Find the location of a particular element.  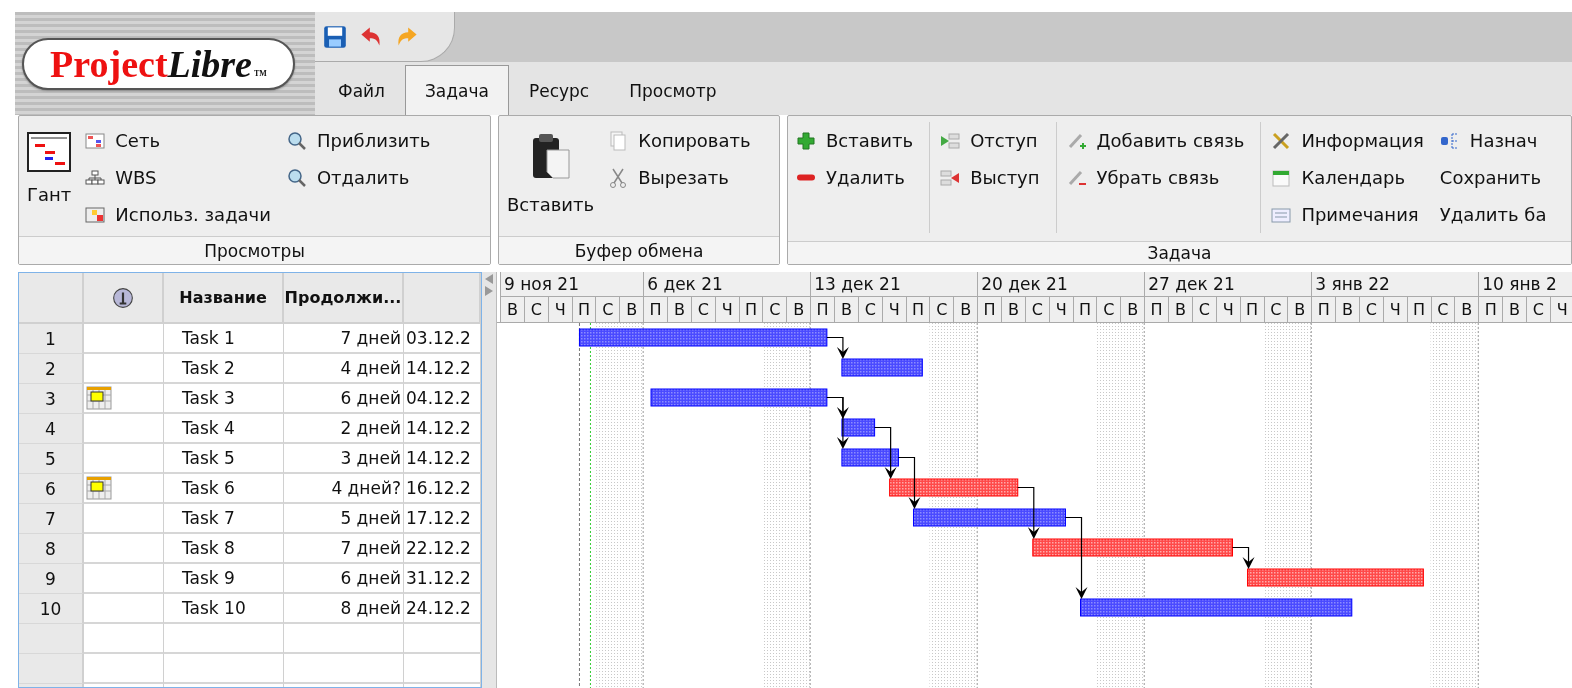

table-cell: Task 5 is located at coordinates (224, 459).